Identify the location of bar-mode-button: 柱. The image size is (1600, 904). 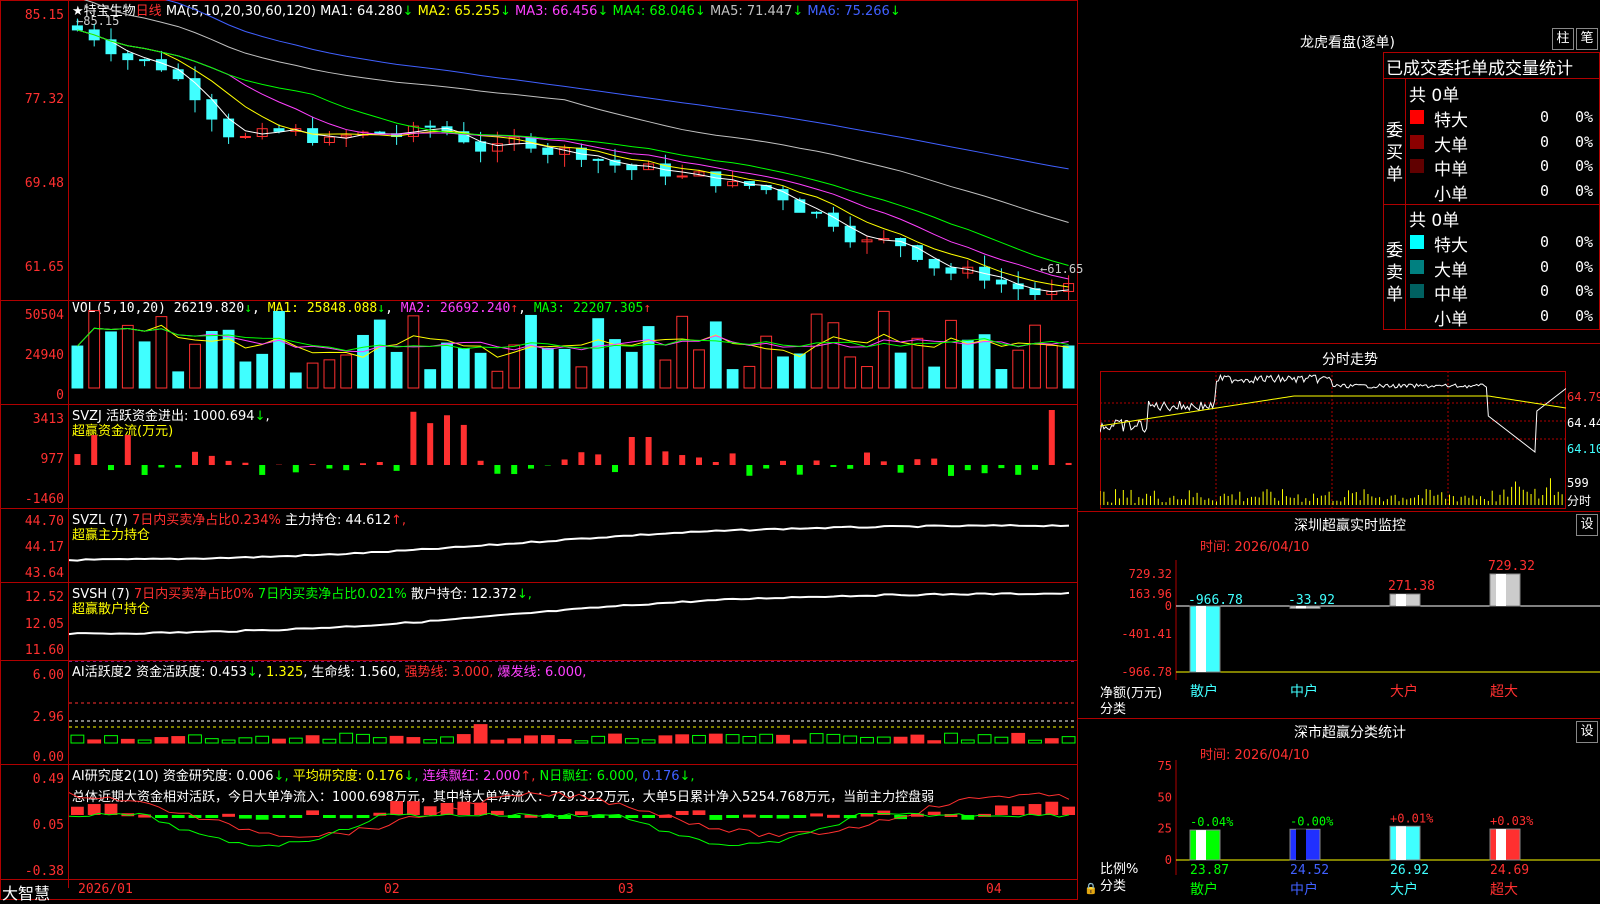
(1563, 39).